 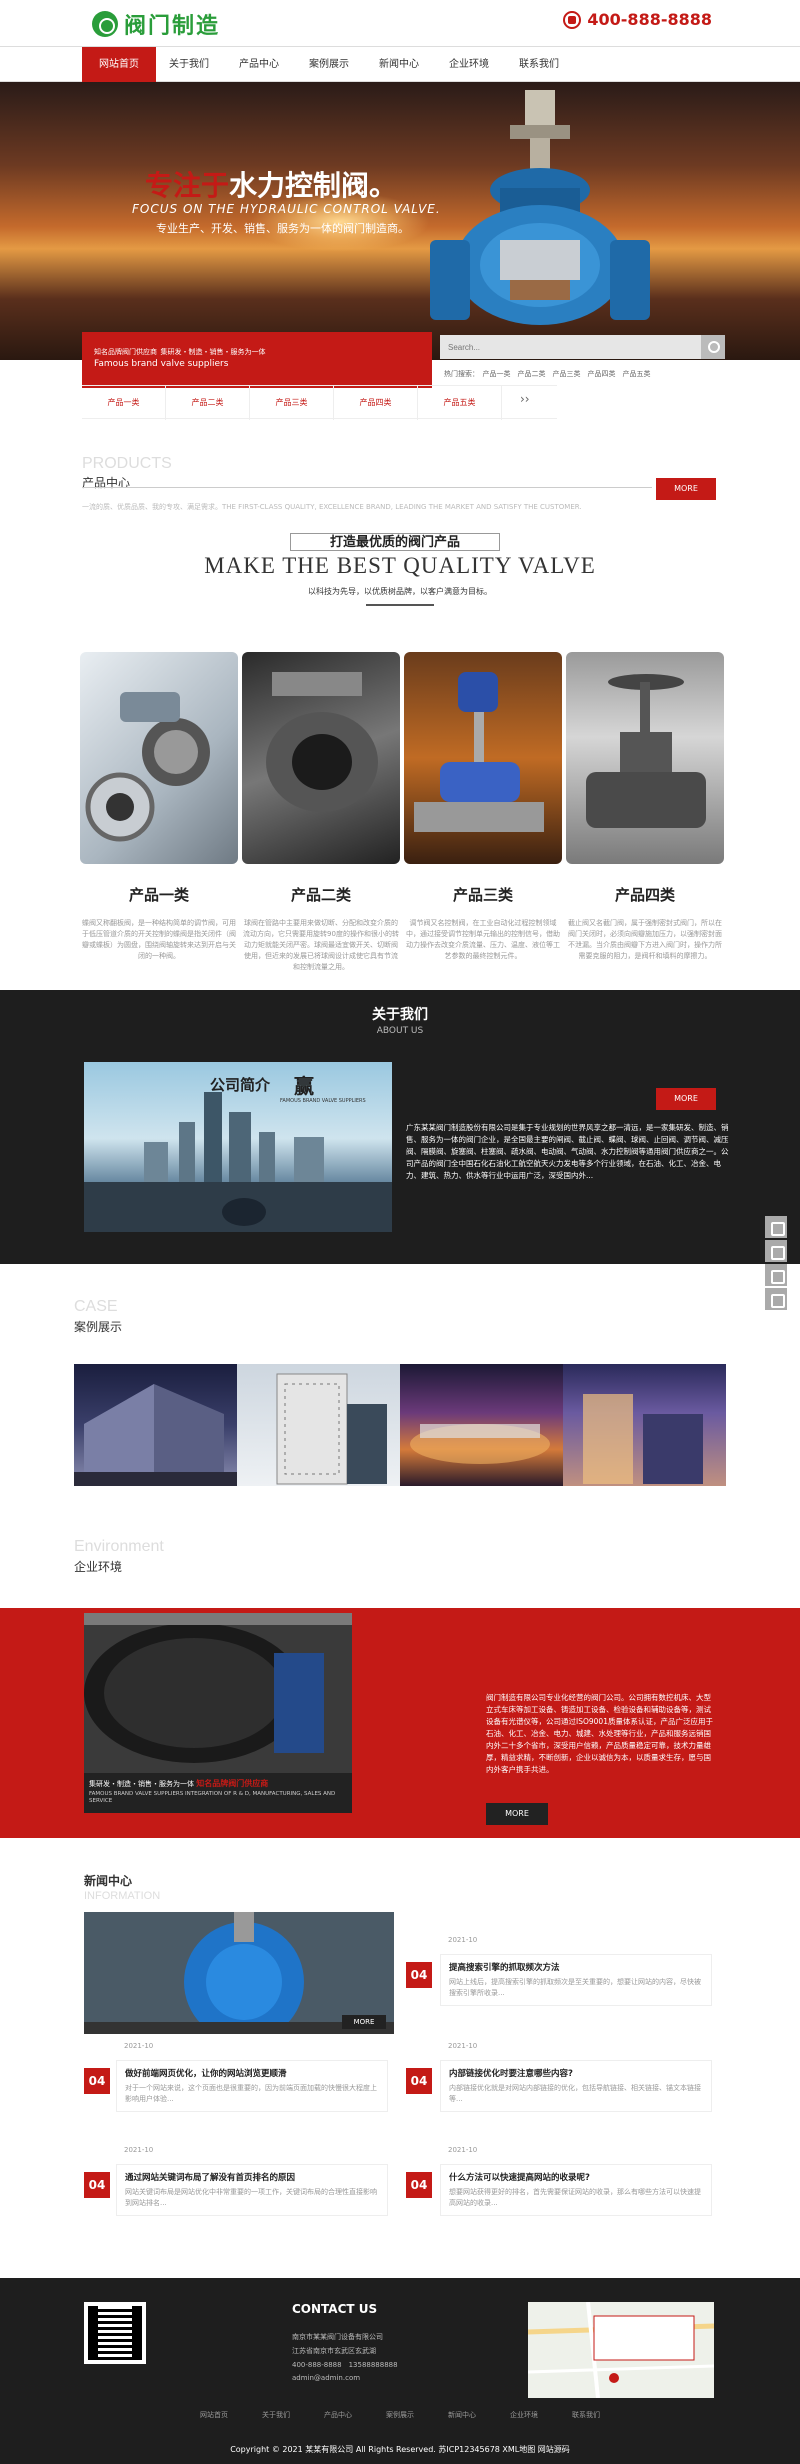 What do you see at coordinates (345, 2365) in the screenshot?
I see `contact-phone: 400-888-8888 13588888888` at bounding box center [345, 2365].